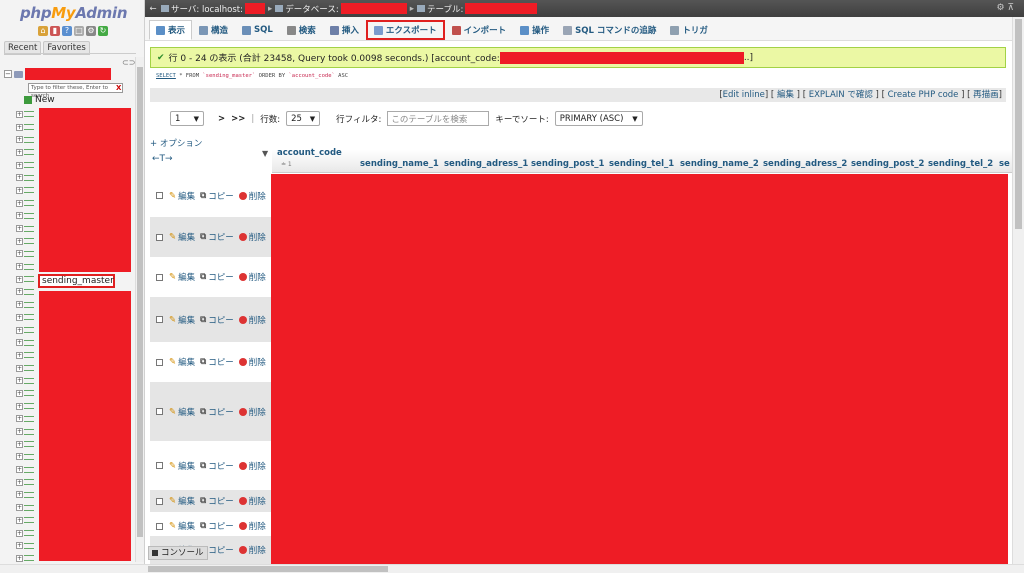 This screenshot has height=573, width=1024. I want to click on column-header: sending_name_1, so click(399, 164).